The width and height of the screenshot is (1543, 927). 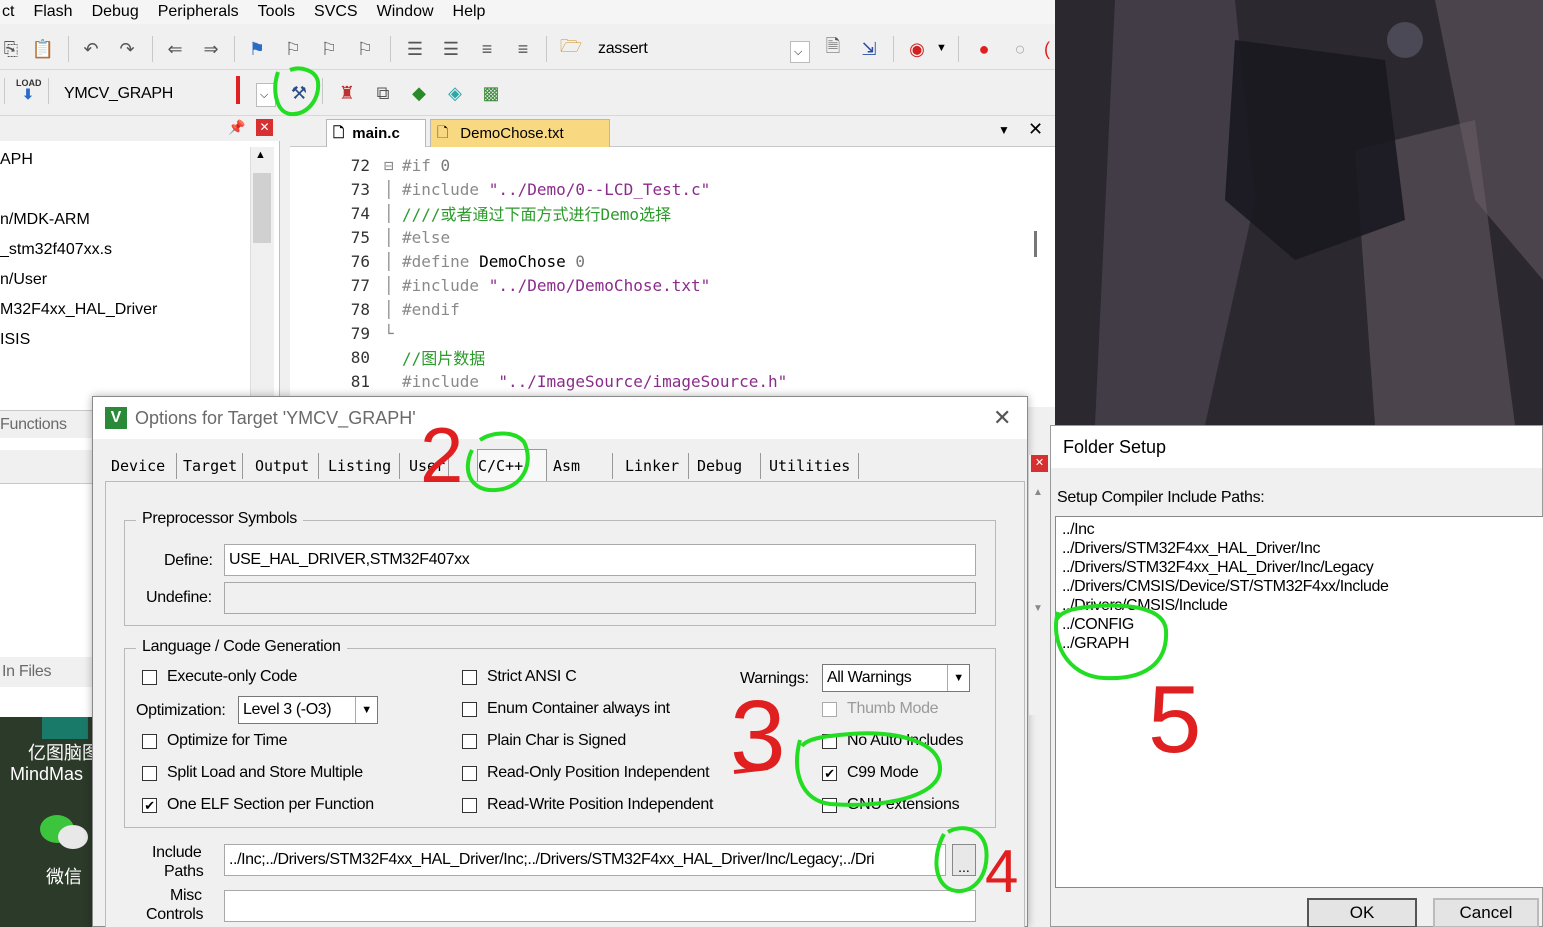 I want to click on undefine-input, so click(x=600, y=598).